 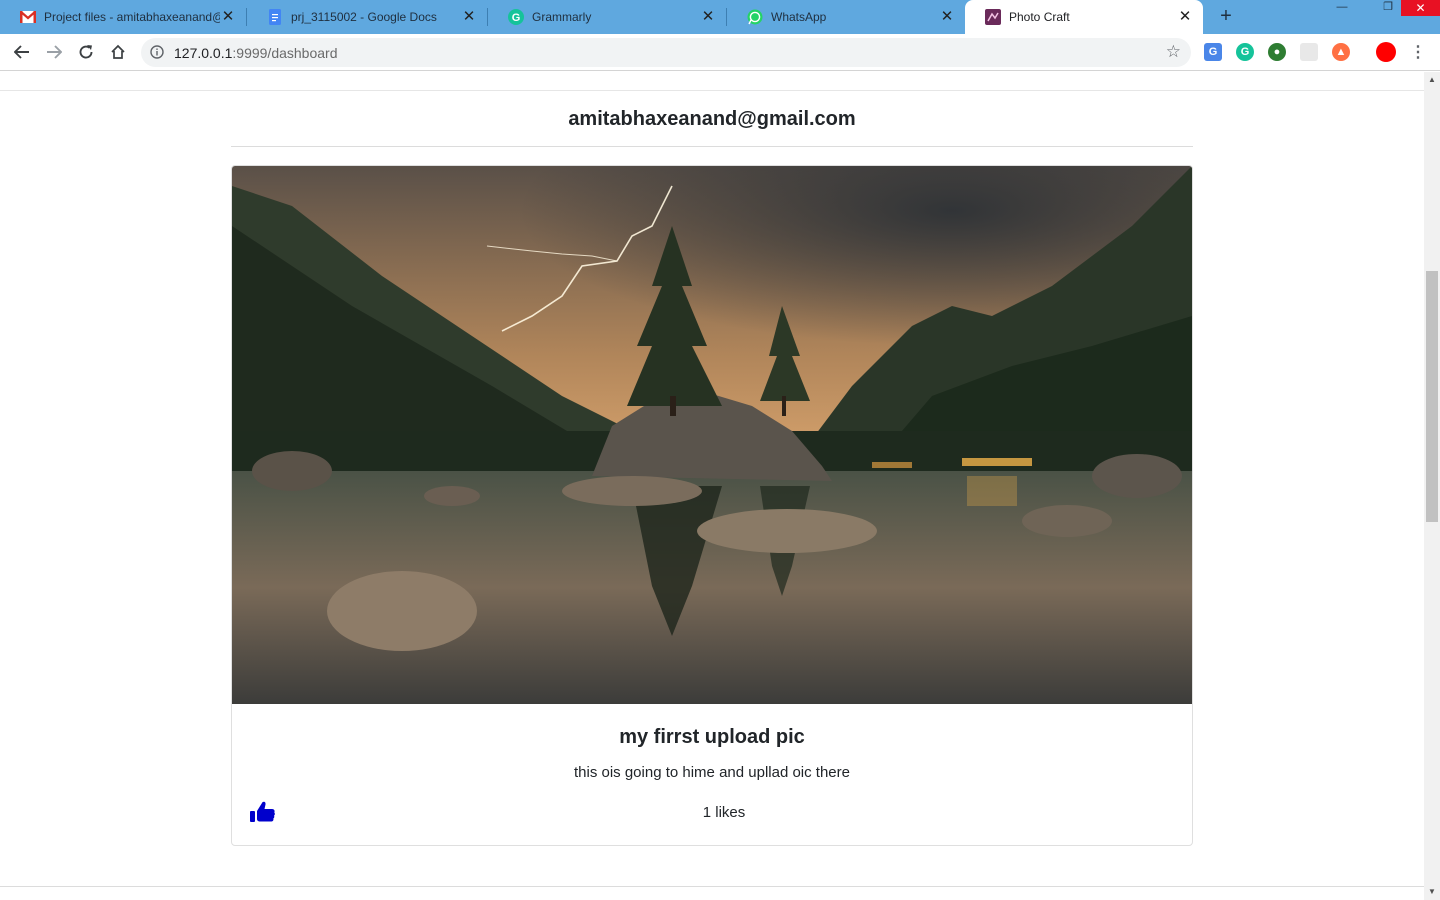 I want to click on page-scrollbar: ▲ ▼, so click(x=1432, y=486).